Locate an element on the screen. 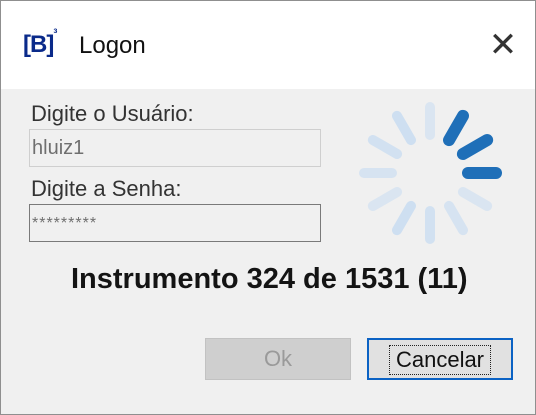  ok-button: Ok is located at coordinates (278, 359).